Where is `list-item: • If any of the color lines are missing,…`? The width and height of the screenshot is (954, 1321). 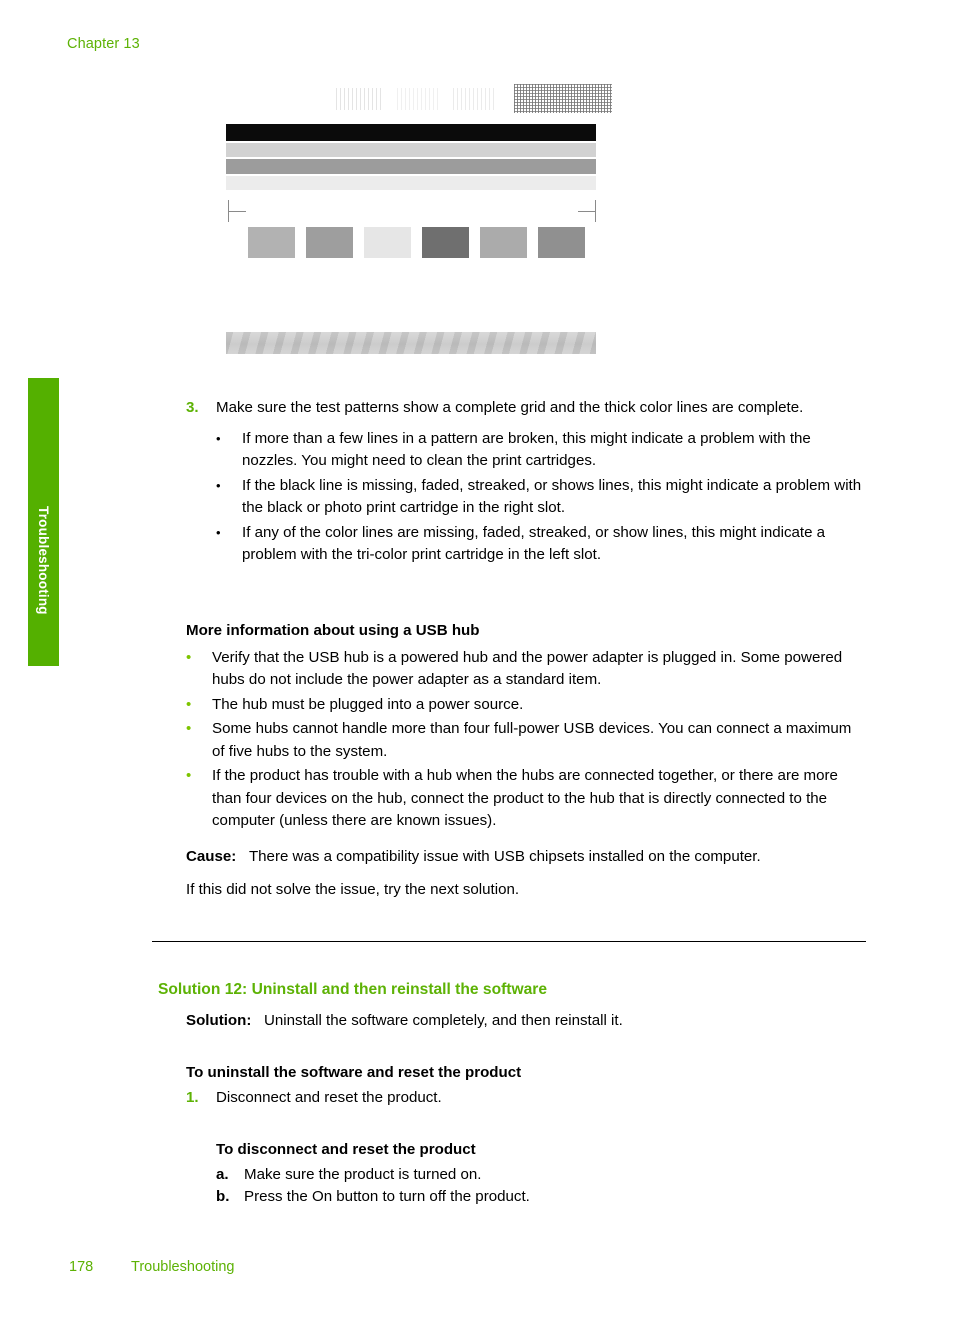
list-item: • If any of the color lines are missing,… is located at coordinates (542, 544).